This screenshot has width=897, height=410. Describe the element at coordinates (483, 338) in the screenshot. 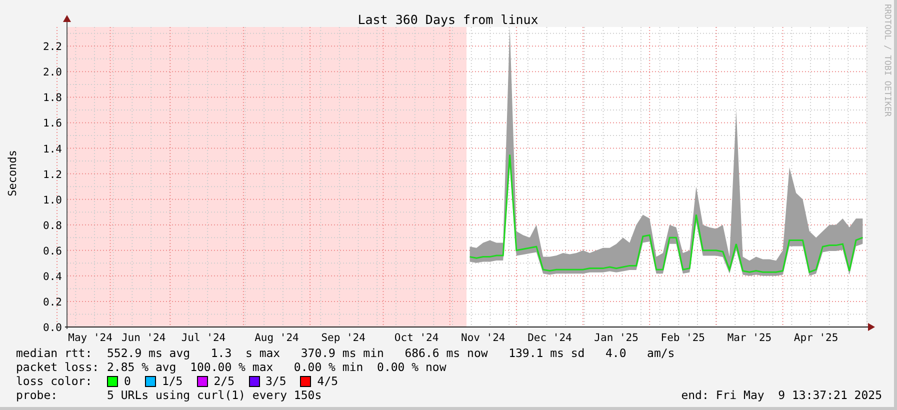

I see `x-tick-label: Nov '24` at that location.